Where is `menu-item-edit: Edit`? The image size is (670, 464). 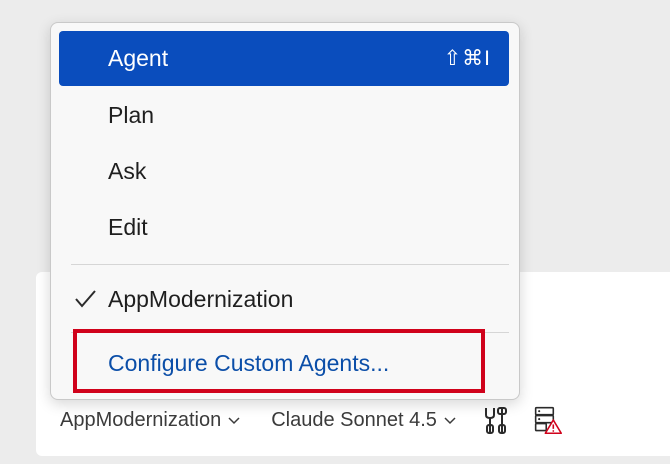
menu-item-edit: Edit is located at coordinates (284, 227).